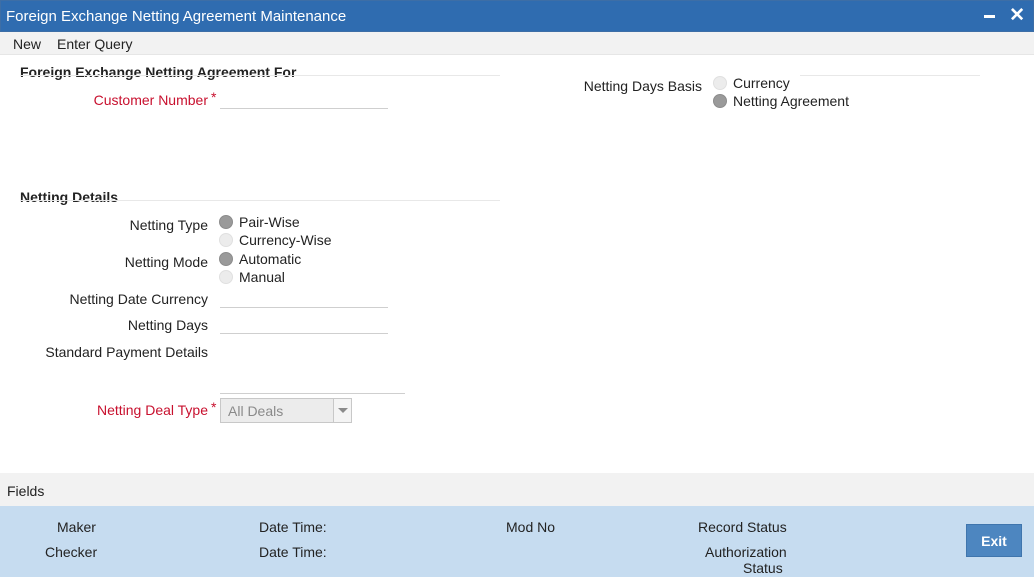 This screenshot has height=577, width=1034. Describe the element at coordinates (166, 262) in the screenshot. I see `netting-mode-label: Netting Mode` at that location.